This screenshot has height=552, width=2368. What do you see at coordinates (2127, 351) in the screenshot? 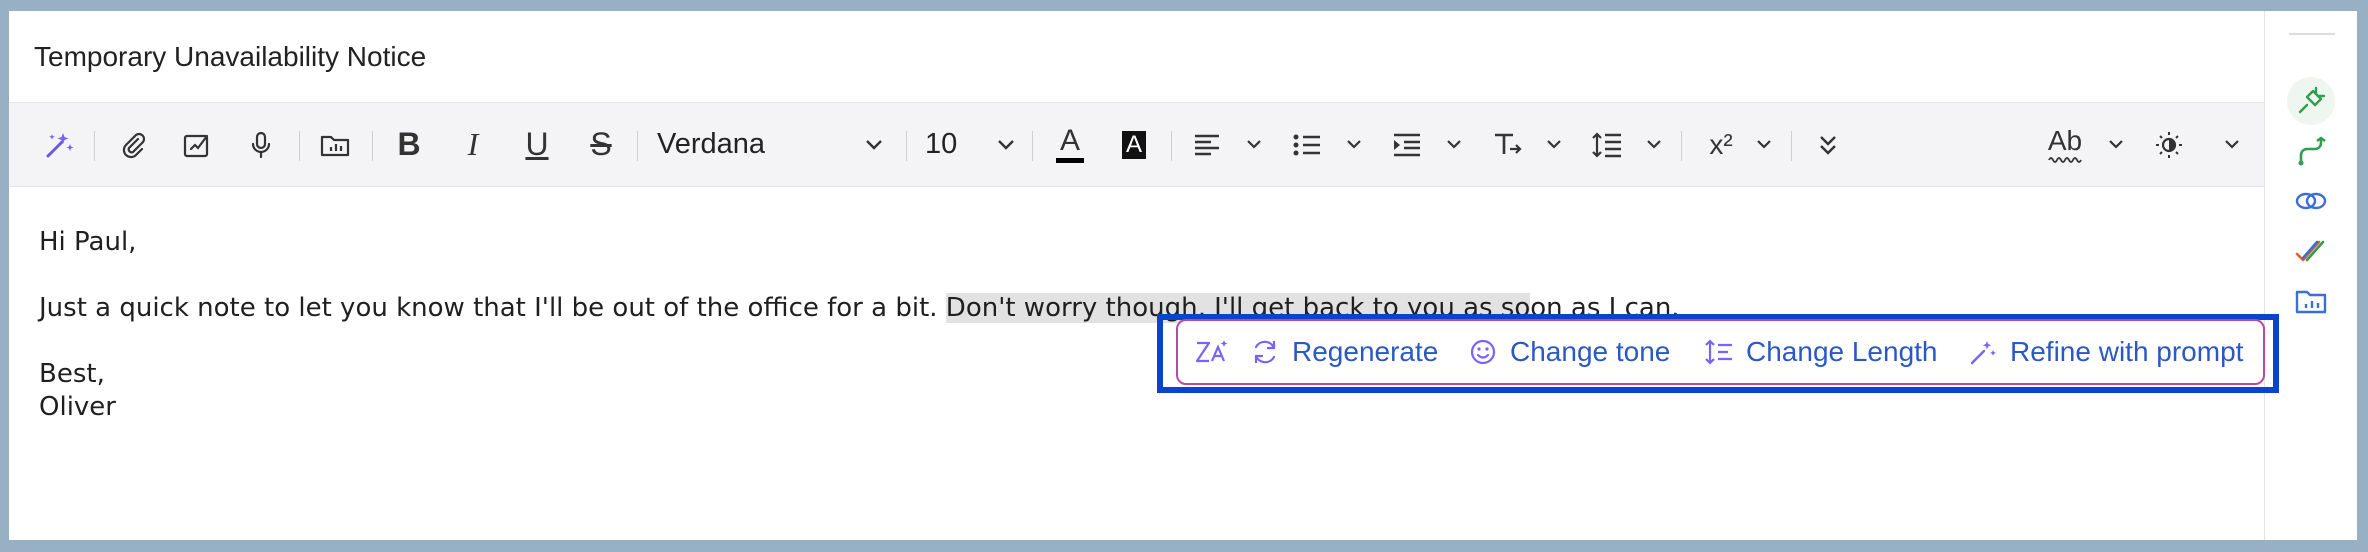
I see `refine-with-prompt-label: Refine with prompt` at bounding box center [2127, 351].